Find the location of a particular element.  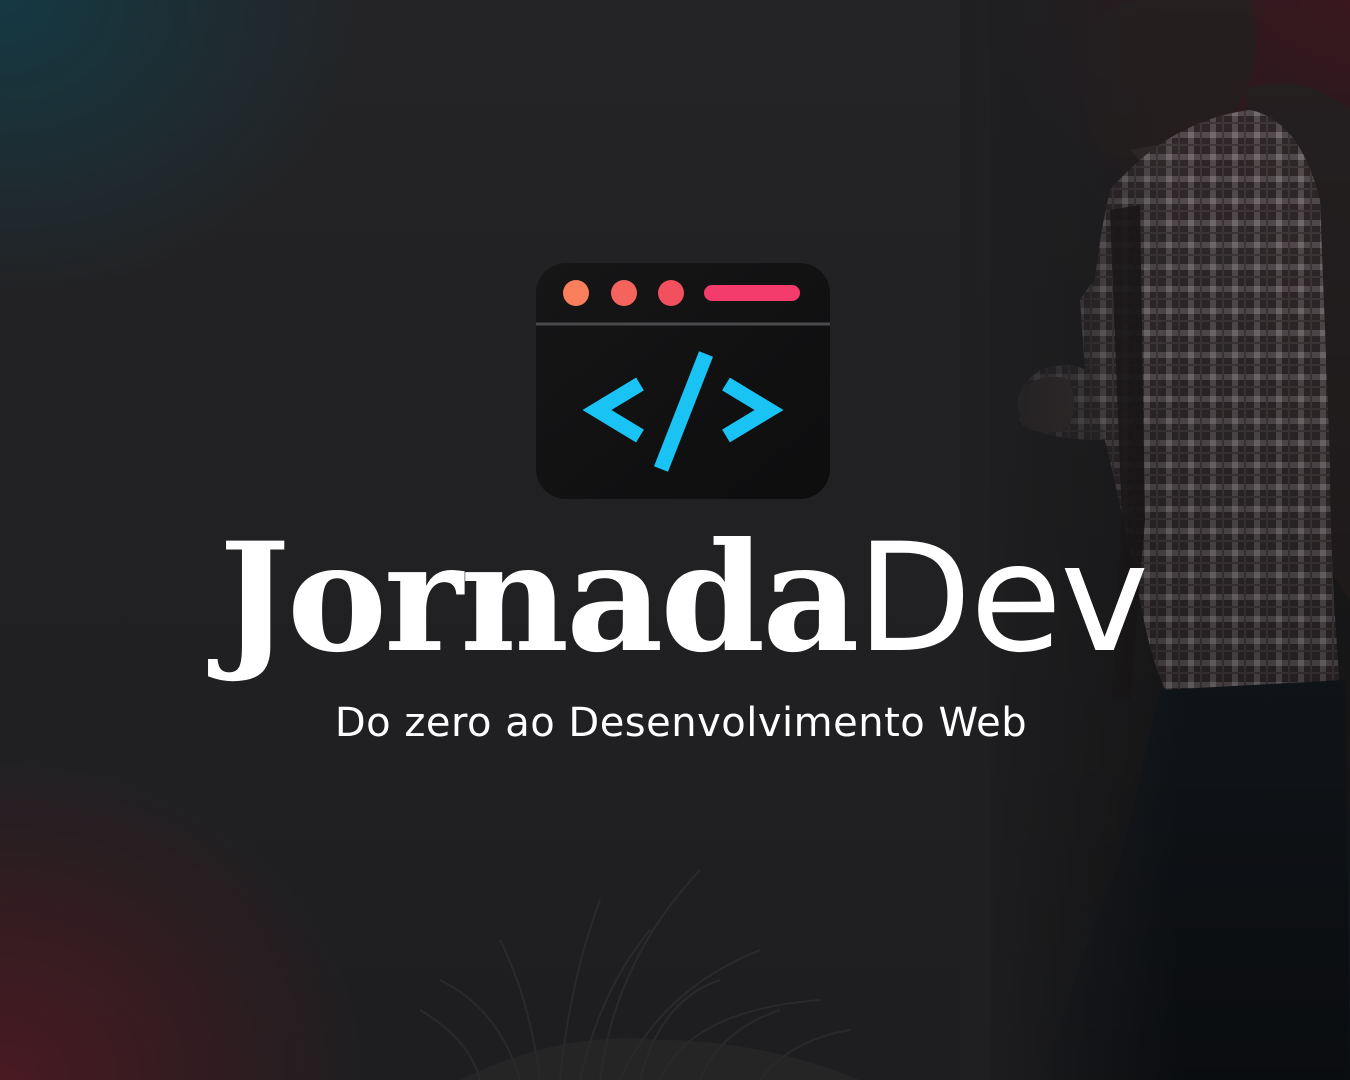

brand-title: JornadaDev is located at coordinates (675, 598).